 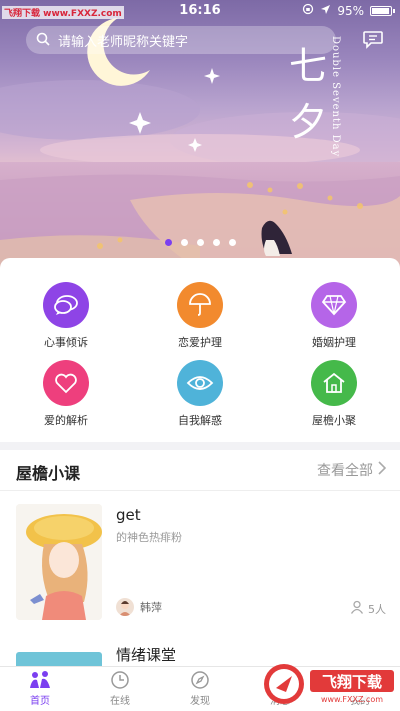 I want to click on participant-count: 5人, so click(x=368, y=608).